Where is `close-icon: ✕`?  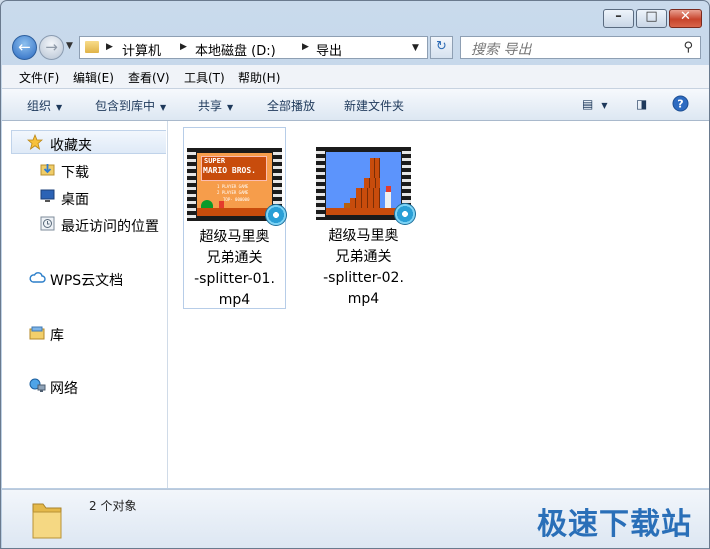
close-icon: ✕ is located at coordinates (685, 16).